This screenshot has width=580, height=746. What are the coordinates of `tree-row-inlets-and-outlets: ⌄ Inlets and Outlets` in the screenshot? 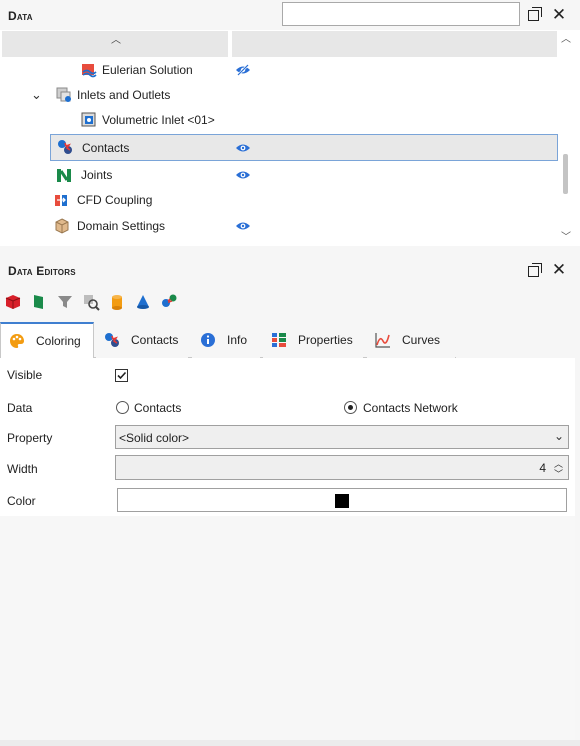 It's located at (279, 95).